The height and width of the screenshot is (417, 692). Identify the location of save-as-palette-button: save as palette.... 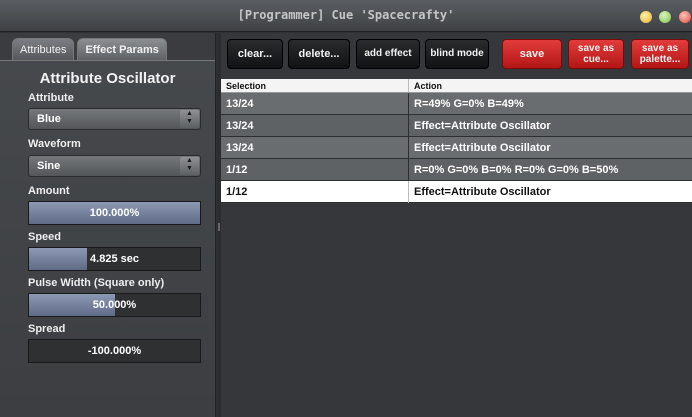
(660, 54).